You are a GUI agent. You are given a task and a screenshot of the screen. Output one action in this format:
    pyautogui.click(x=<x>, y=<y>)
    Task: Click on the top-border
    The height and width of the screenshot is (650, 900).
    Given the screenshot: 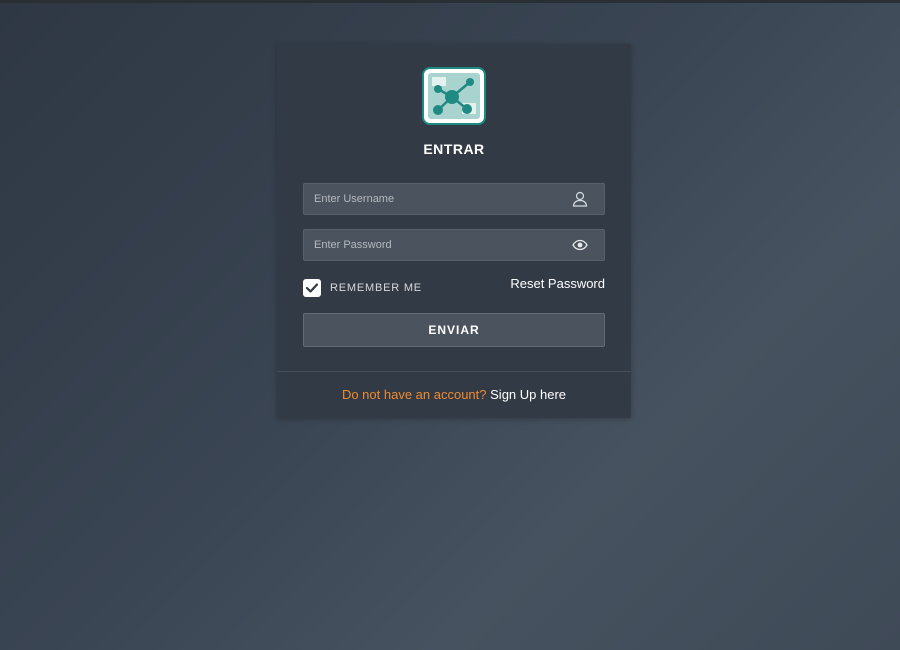 What is the action you would take?
    pyautogui.click(x=450, y=1)
    